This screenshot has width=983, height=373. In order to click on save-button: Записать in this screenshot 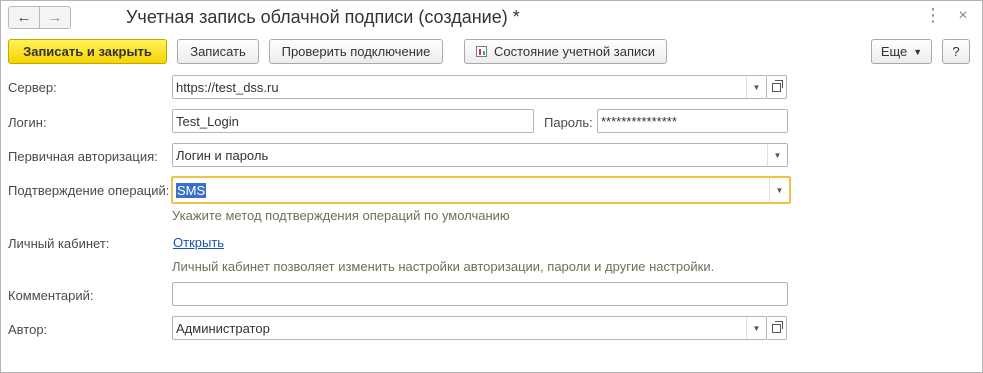, I will do `click(218, 51)`.